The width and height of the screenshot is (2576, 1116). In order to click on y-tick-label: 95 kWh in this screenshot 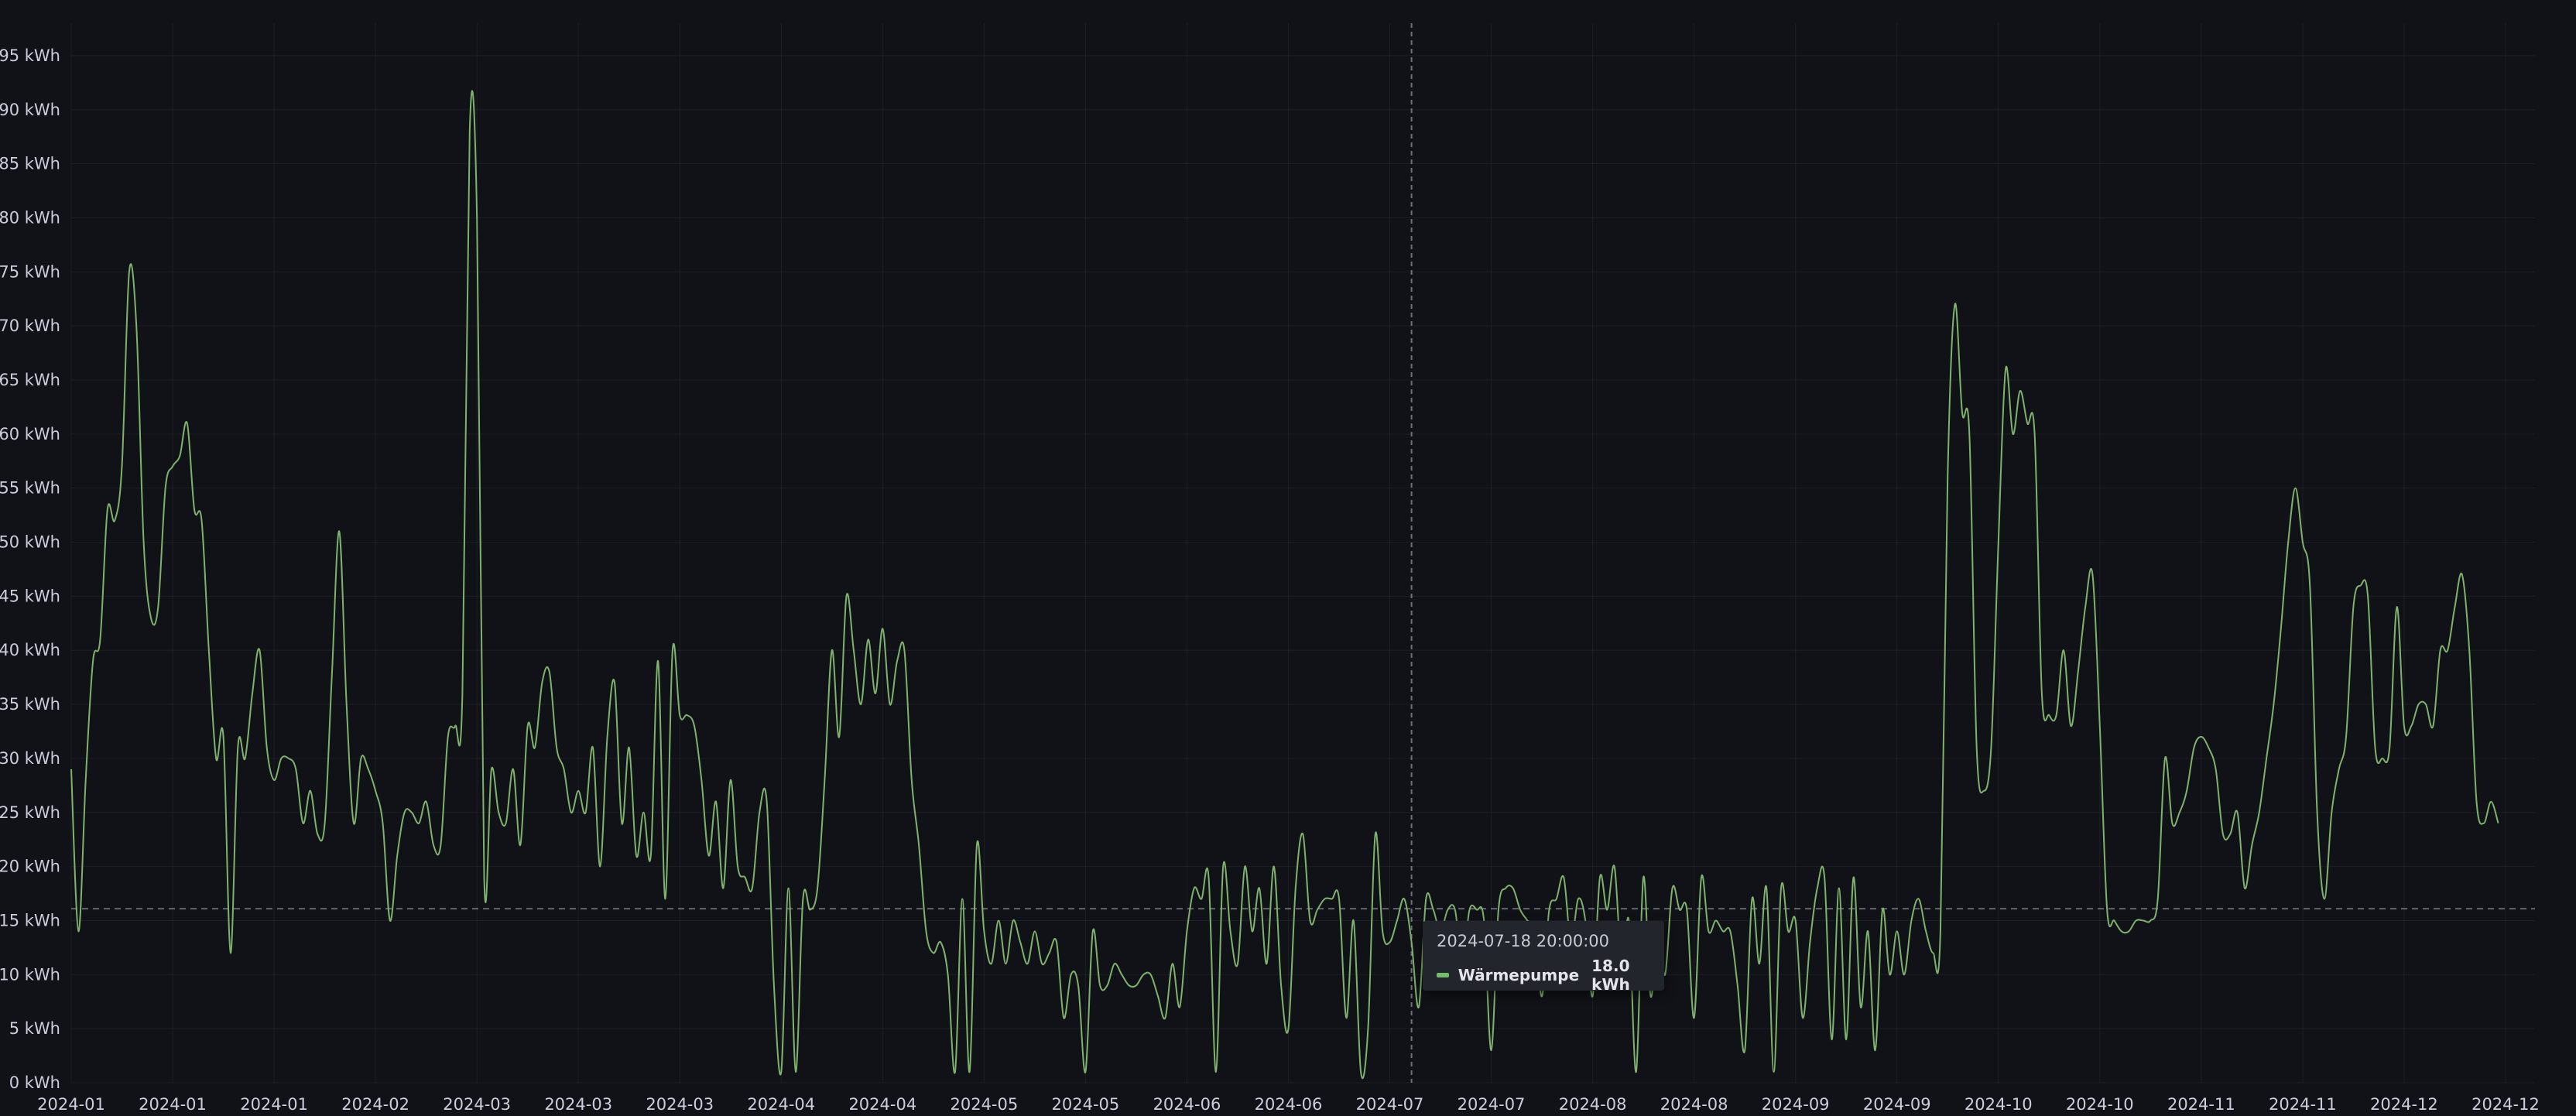, I will do `click(30, 56)`.